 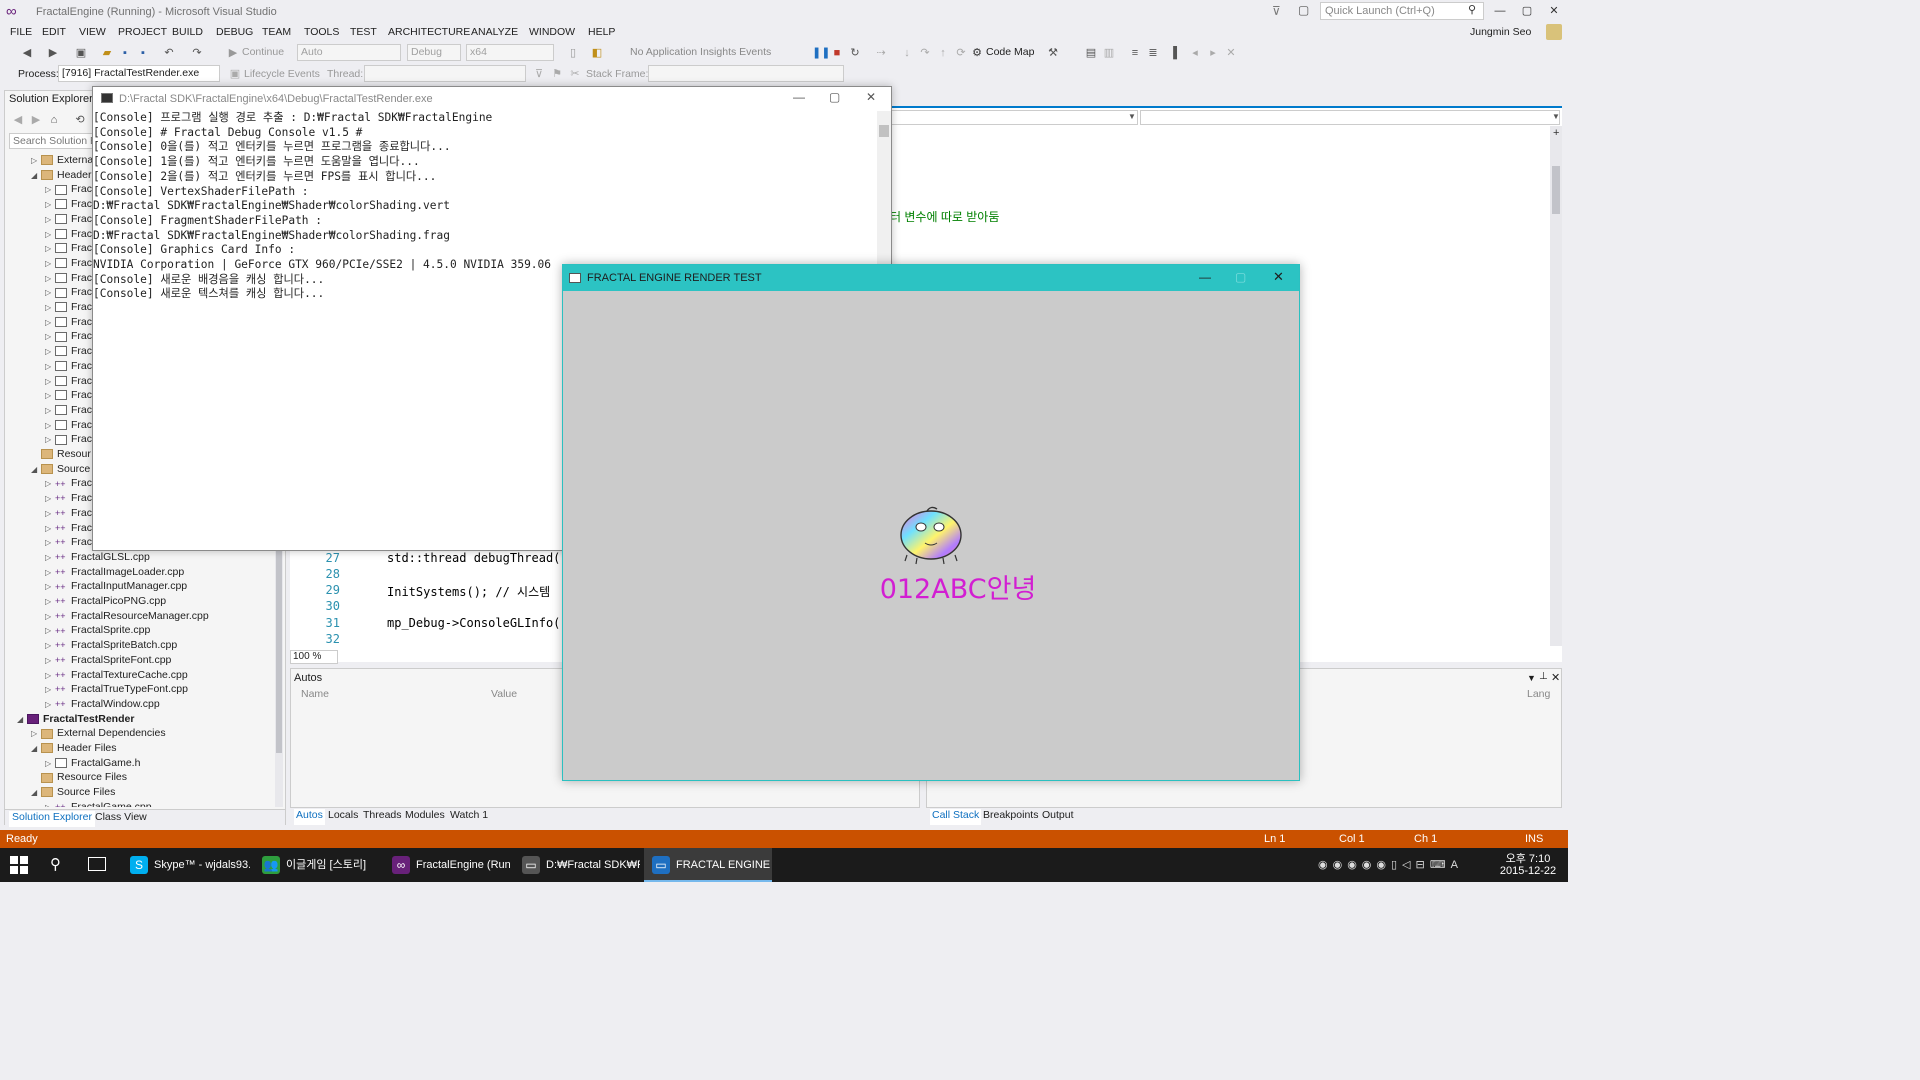 I want to click on tree-item: ▷ External Dependencies, so click(x=98, y=733).